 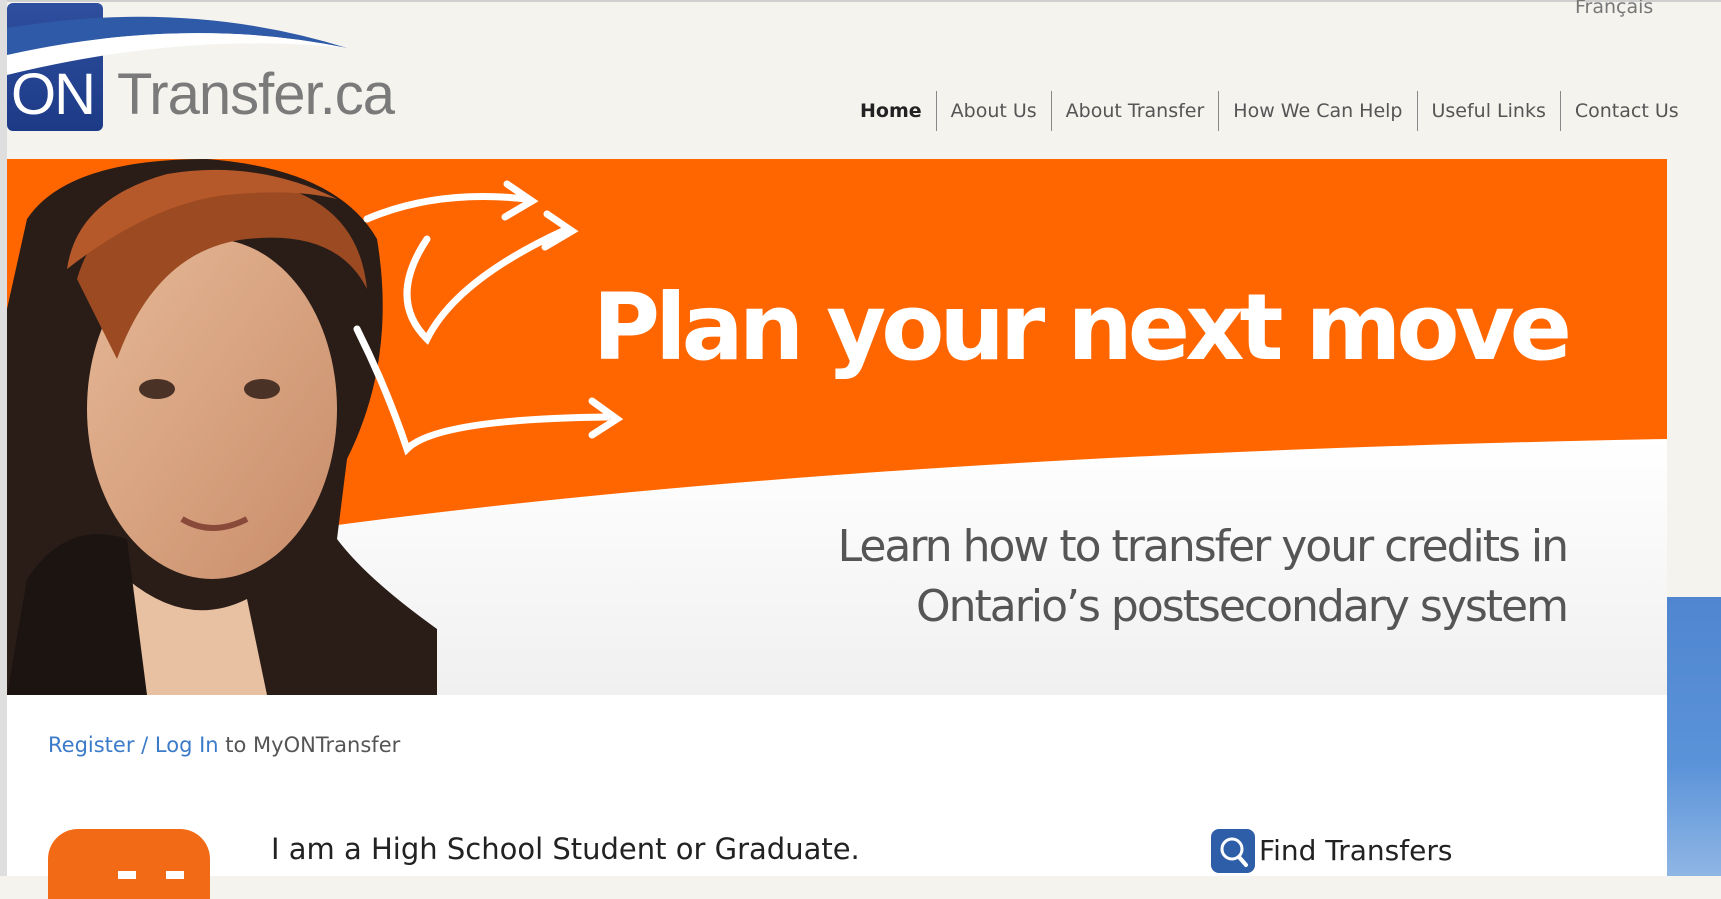 I want to click on nav-item-about-transfer: About Transfer, so click(x=1134, y=111).